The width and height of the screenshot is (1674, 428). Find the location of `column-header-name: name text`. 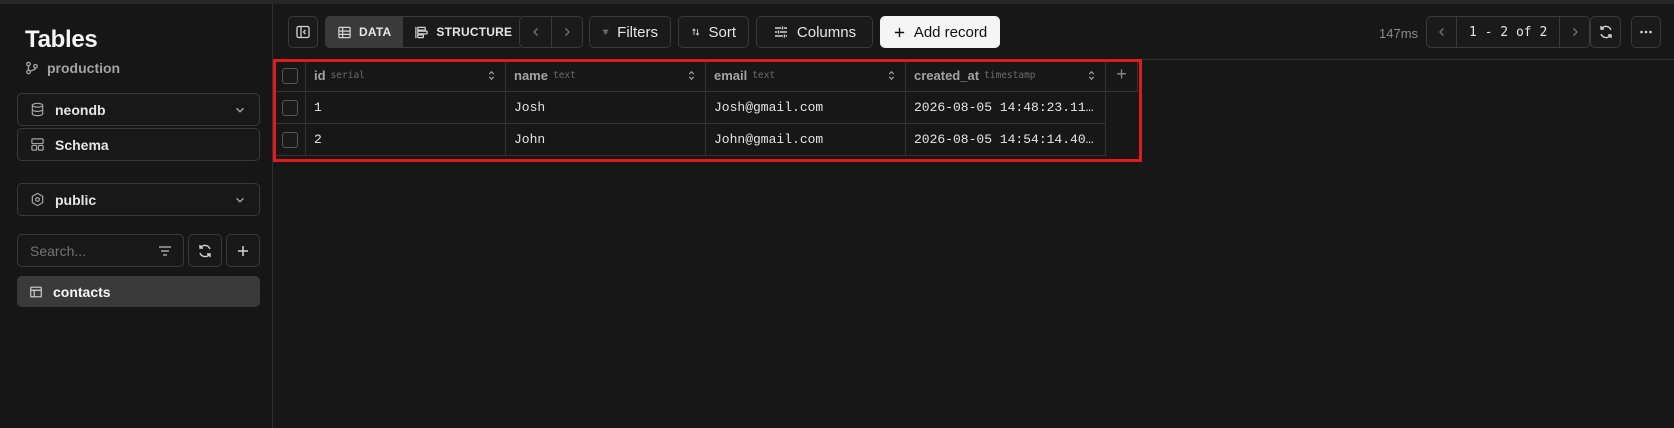

column-header-name: name text is located at coordinates (606, 76).